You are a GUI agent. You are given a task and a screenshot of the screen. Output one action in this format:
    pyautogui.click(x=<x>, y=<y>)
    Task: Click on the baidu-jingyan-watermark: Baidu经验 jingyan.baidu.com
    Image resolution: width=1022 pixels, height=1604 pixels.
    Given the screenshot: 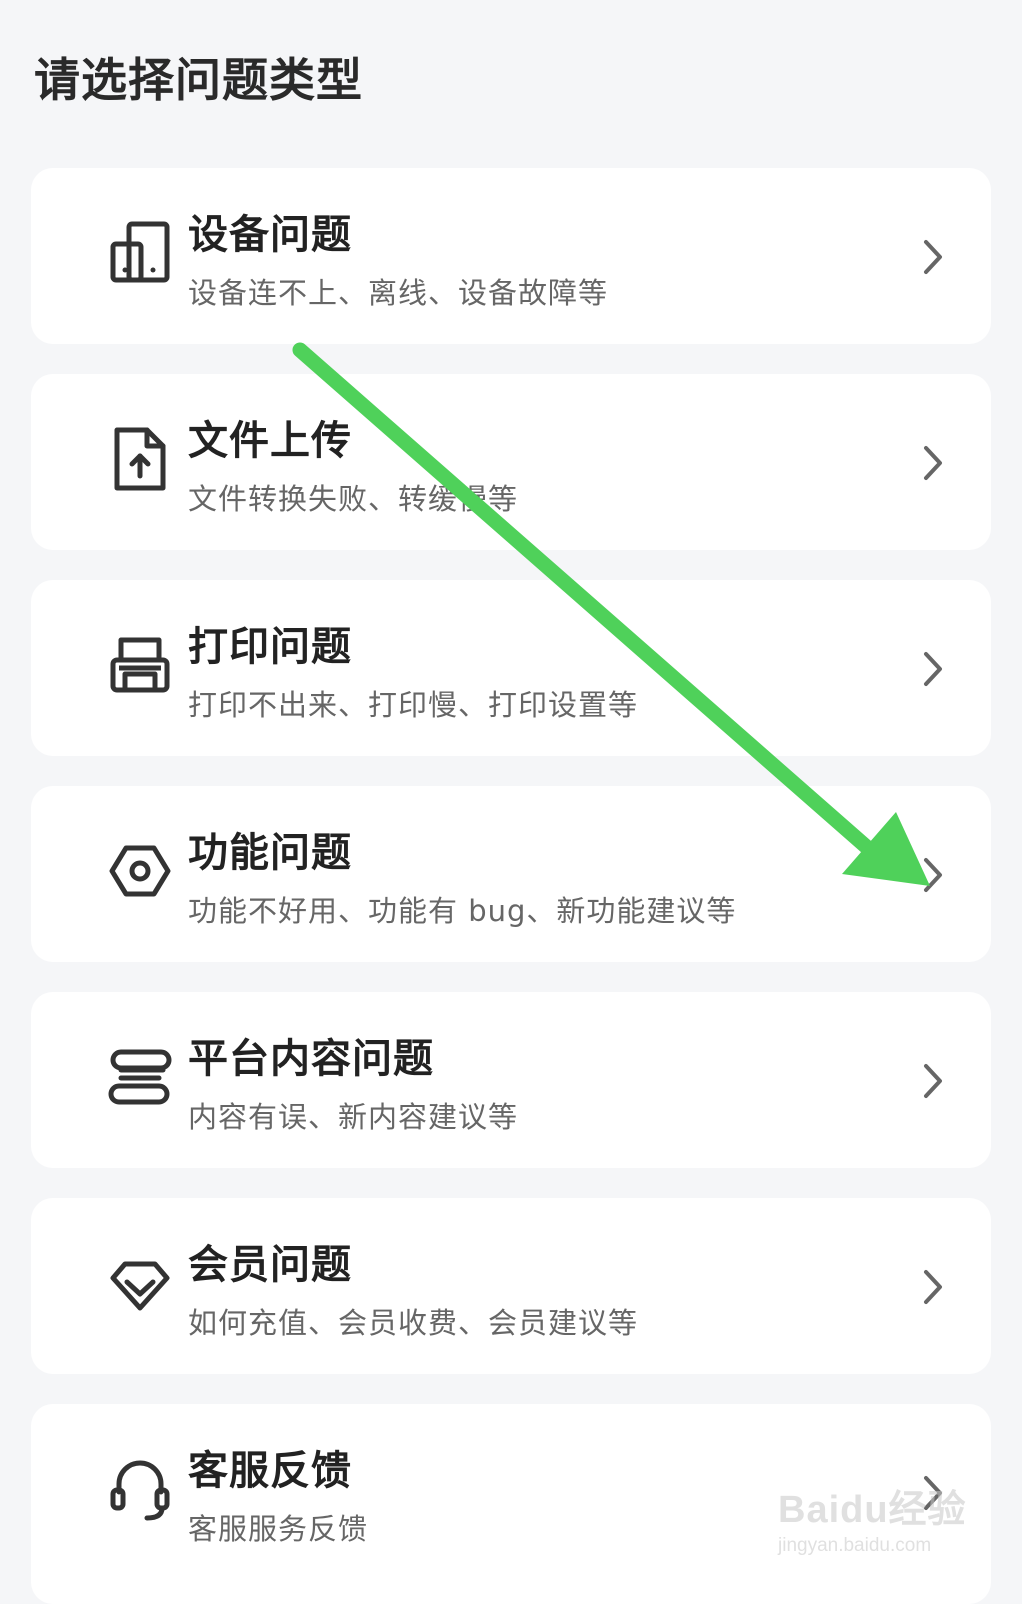 What is the action you would take?
    pyautogui.click(x=878, y=1523)
    